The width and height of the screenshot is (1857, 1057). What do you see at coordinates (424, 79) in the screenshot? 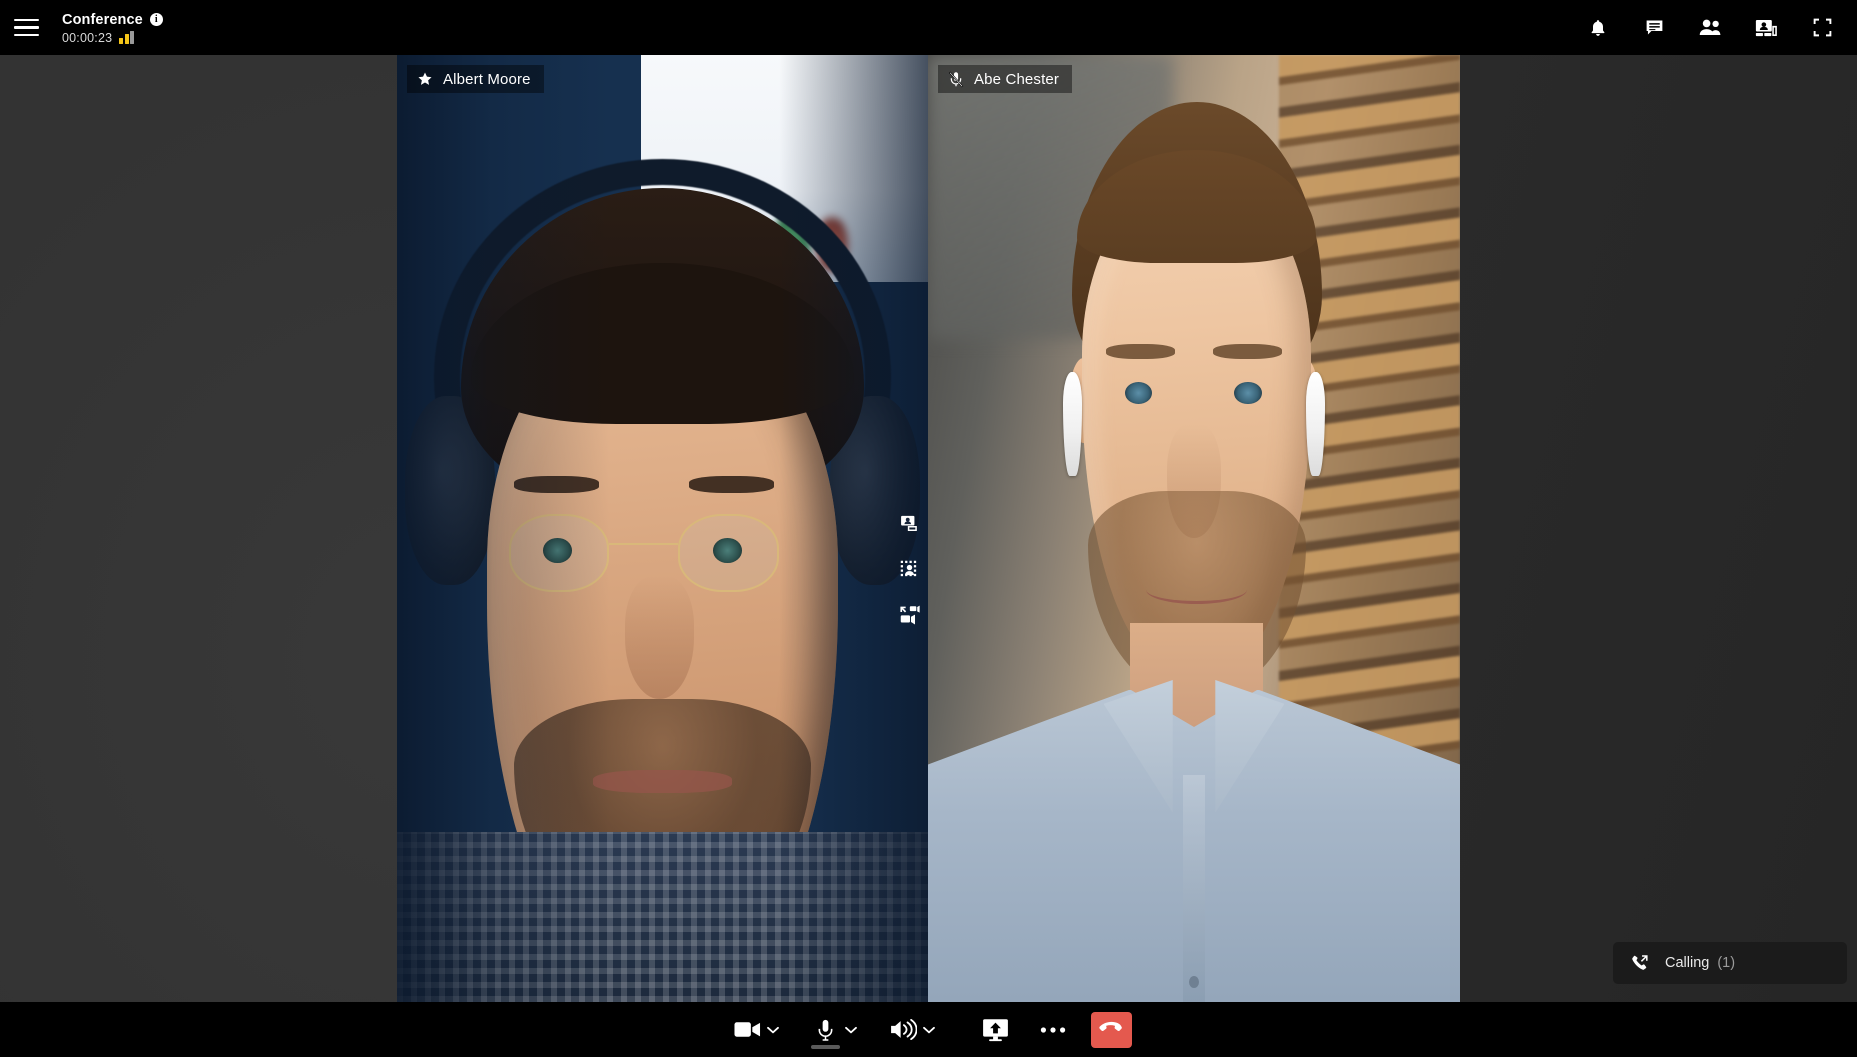
I see `star-icon` at bounding box center [424, 79].